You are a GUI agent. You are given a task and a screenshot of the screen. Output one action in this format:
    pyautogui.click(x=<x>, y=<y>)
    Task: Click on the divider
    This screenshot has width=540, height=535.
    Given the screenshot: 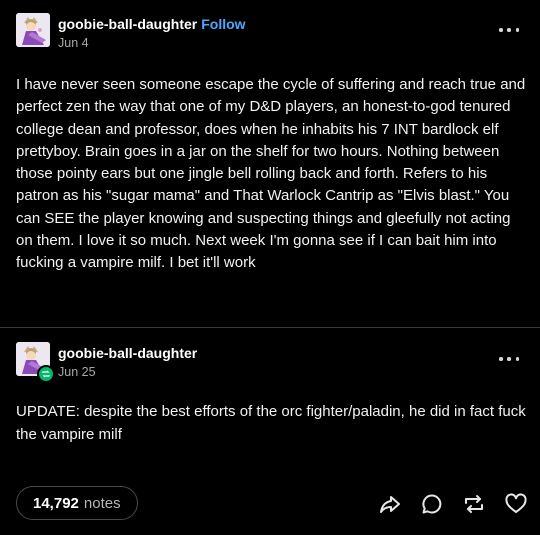 What is the action you would take?
    pyautogui.click(x=270, y=327)
    